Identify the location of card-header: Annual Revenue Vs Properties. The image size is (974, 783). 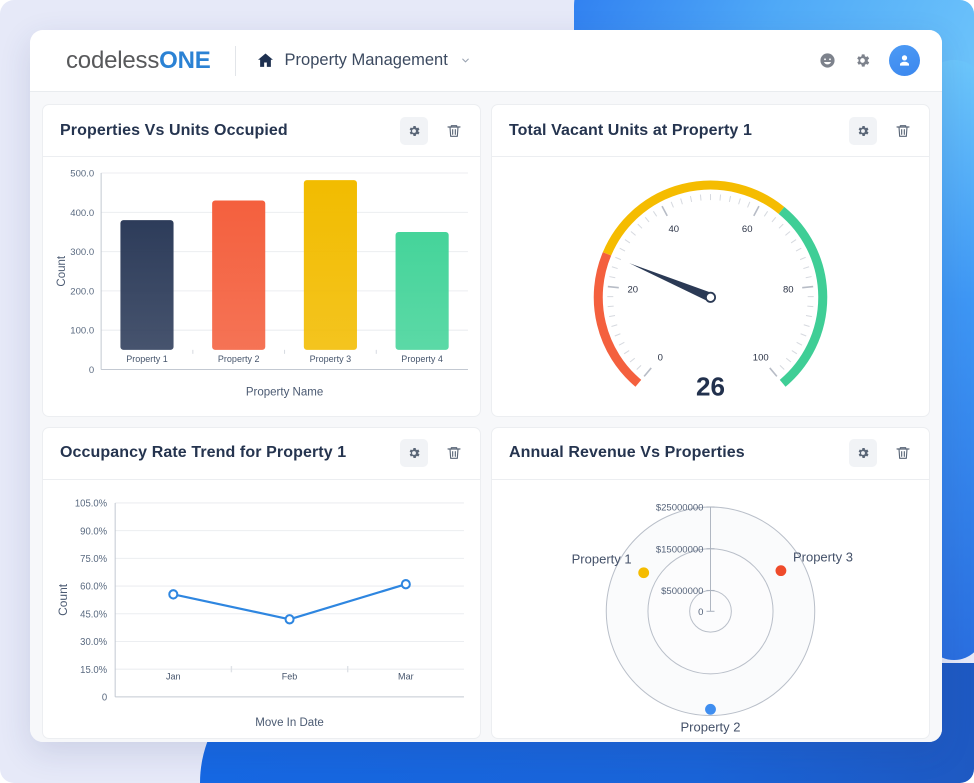
(710, 454).